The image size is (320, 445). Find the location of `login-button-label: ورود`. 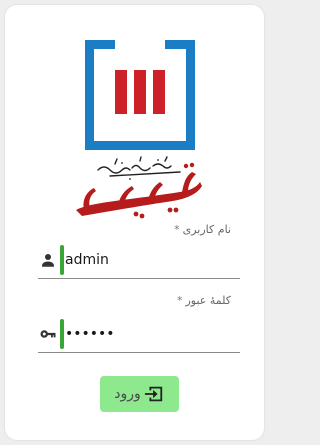

login-button-label: ورود is located at coordinates (127, 394).